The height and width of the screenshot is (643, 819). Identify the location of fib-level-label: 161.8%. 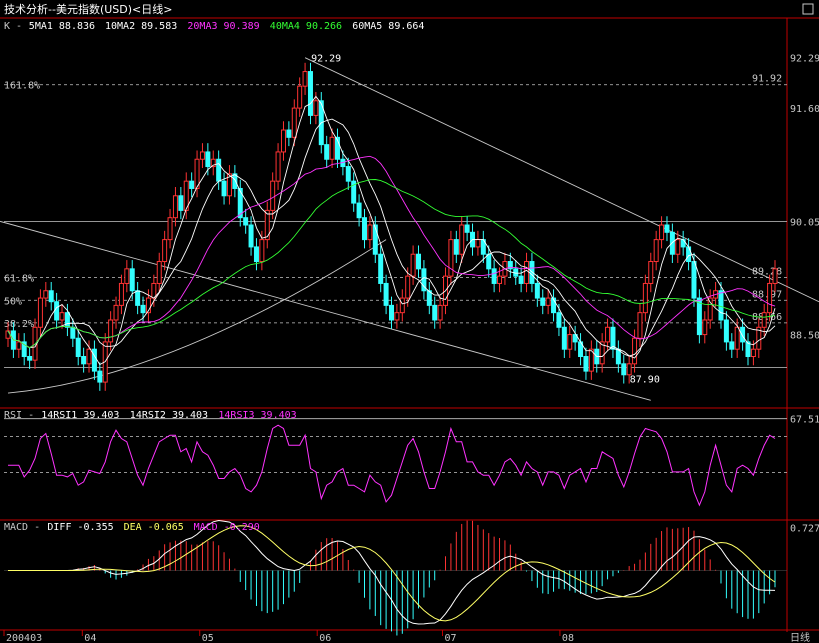
(22, 86).